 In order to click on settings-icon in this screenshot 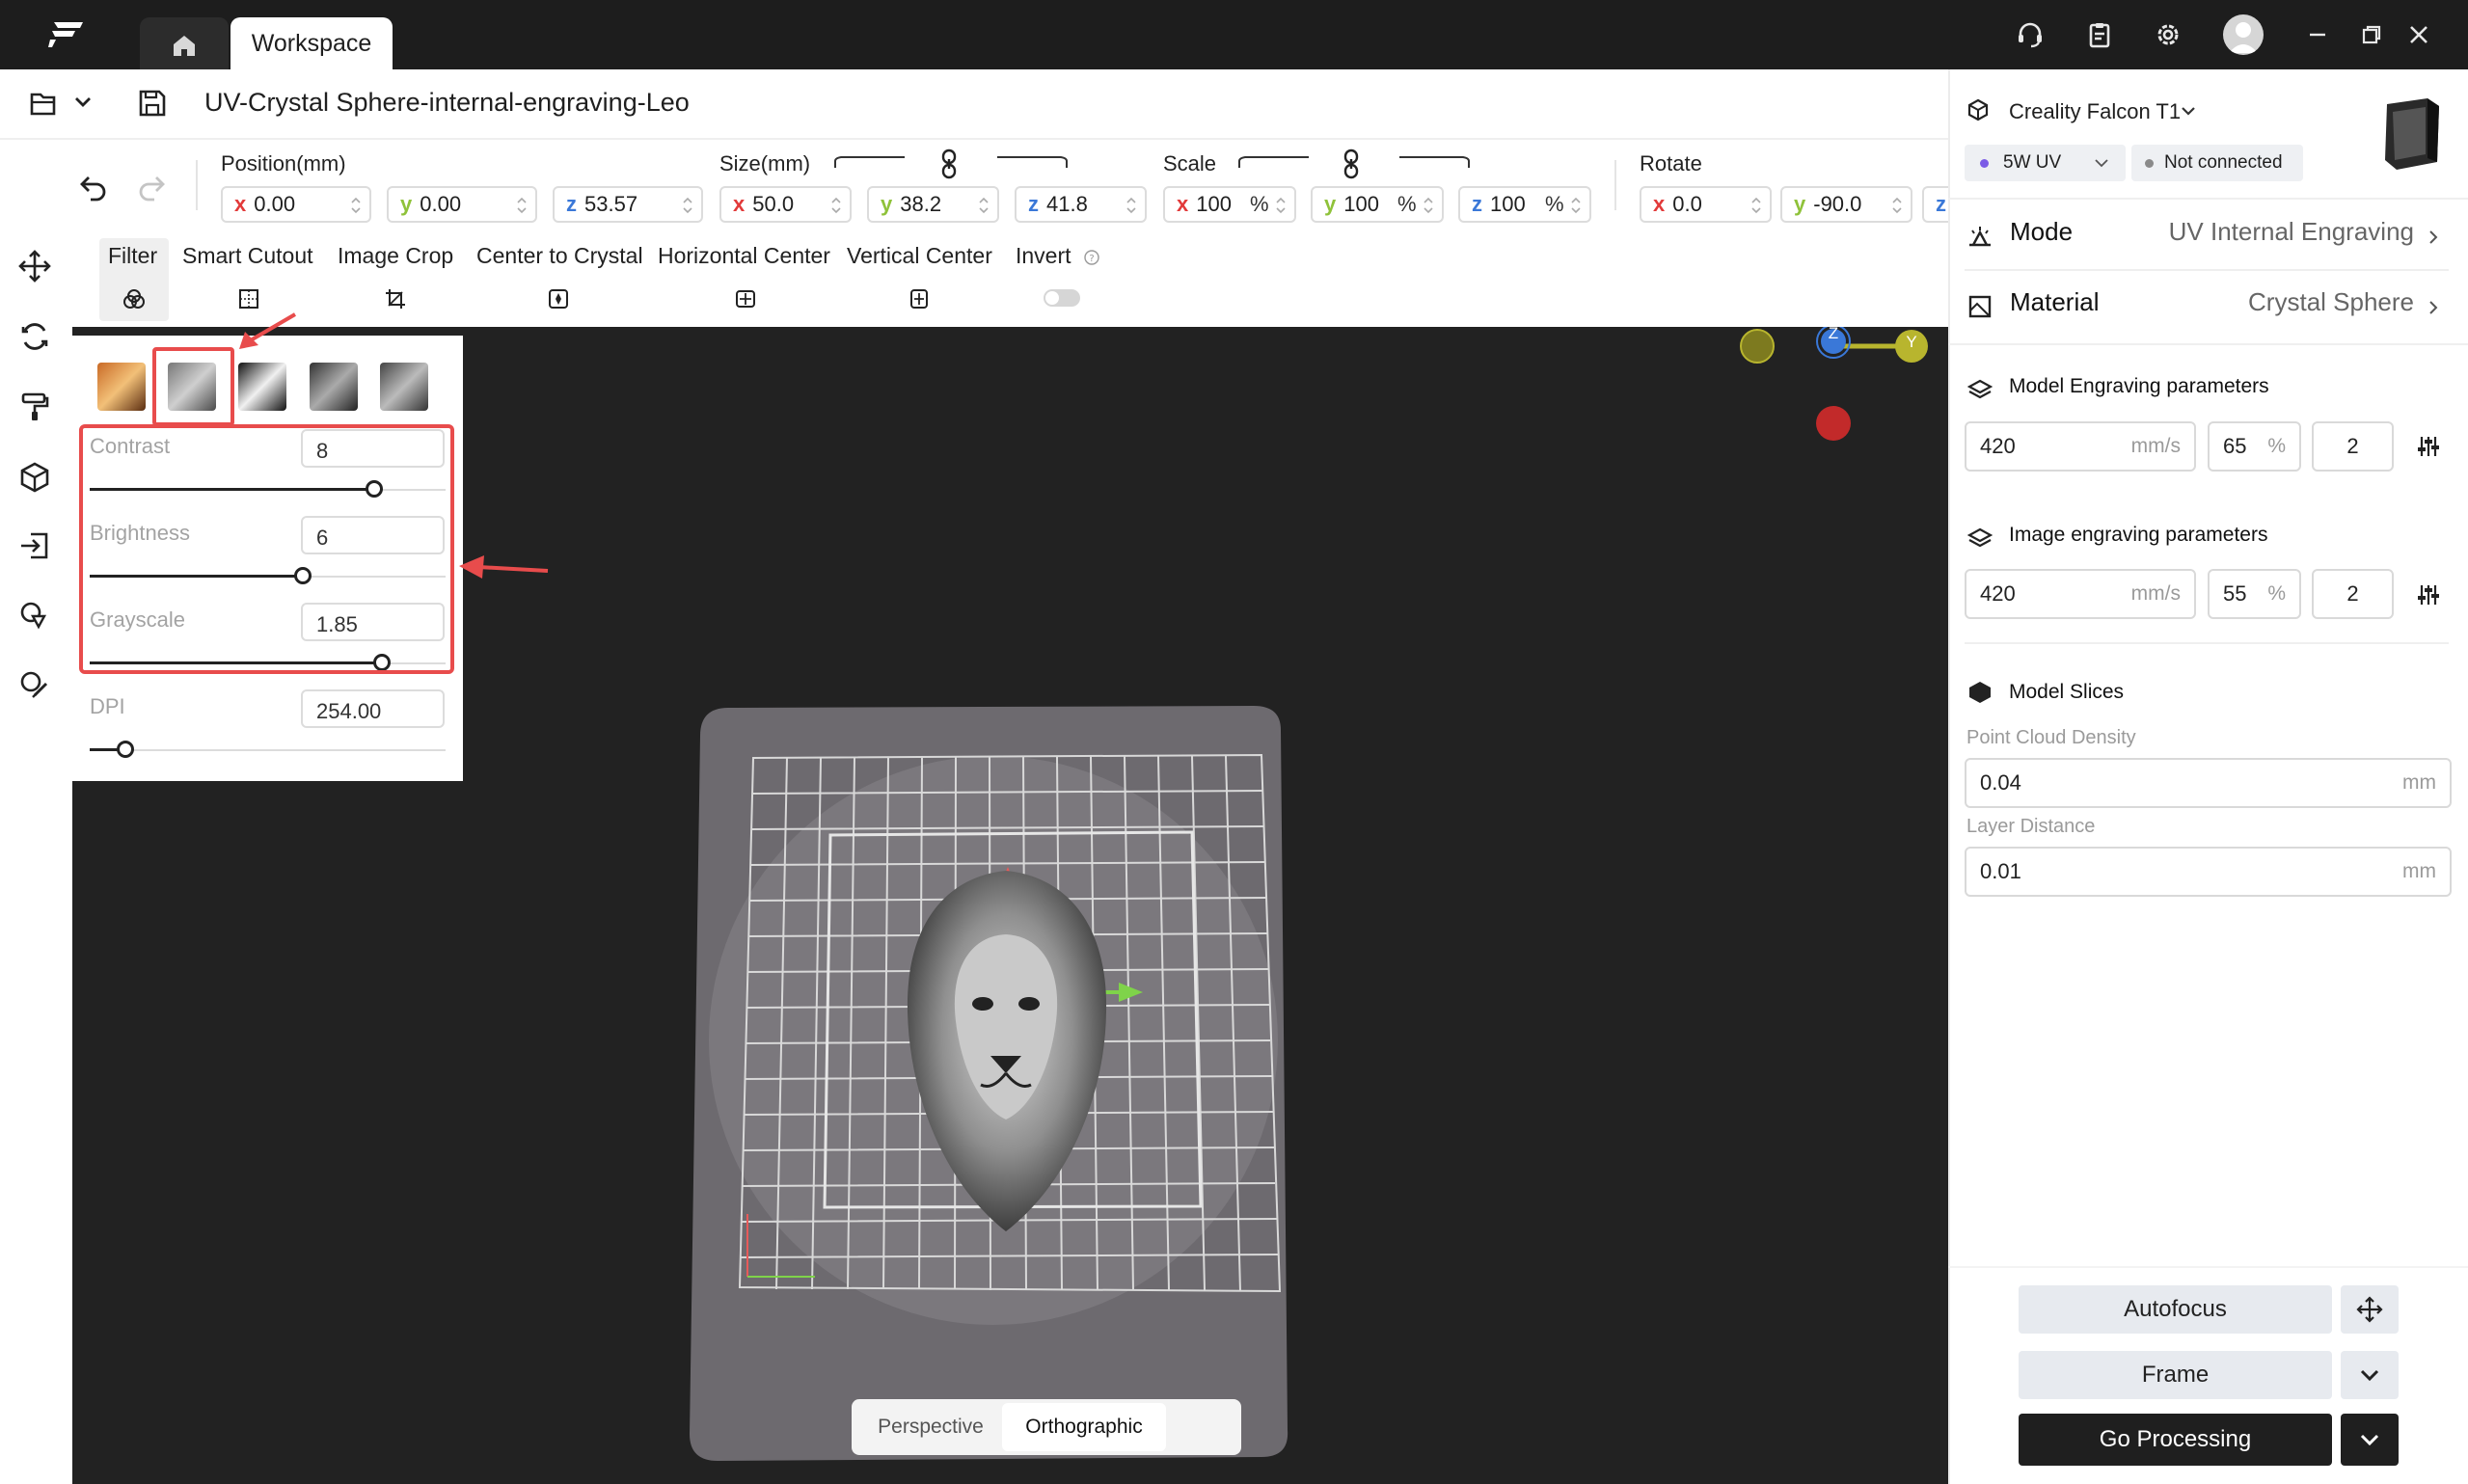, I will do `click(2168, 34)`.